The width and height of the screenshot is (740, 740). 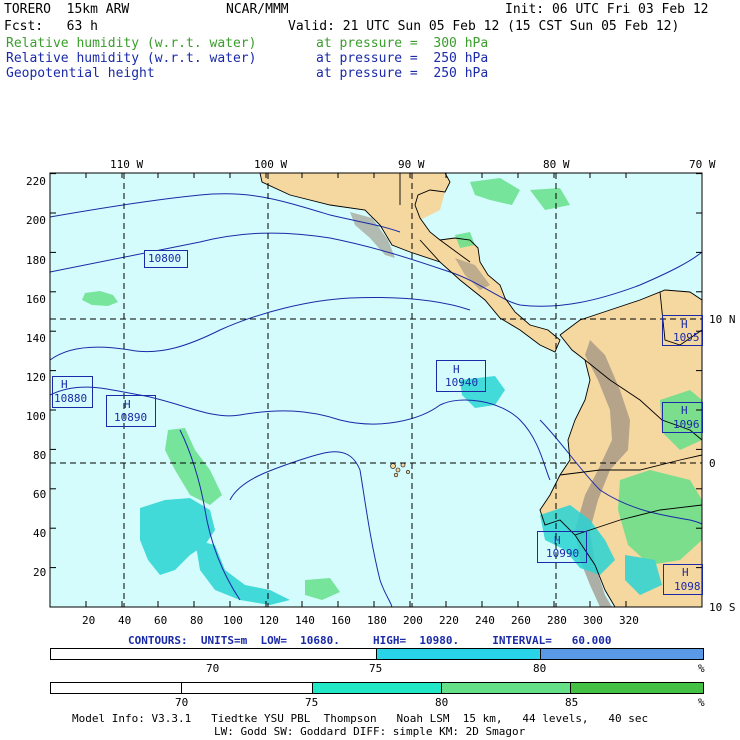 I want to click on cbar2-label: 70, so click(x=182, y=702).